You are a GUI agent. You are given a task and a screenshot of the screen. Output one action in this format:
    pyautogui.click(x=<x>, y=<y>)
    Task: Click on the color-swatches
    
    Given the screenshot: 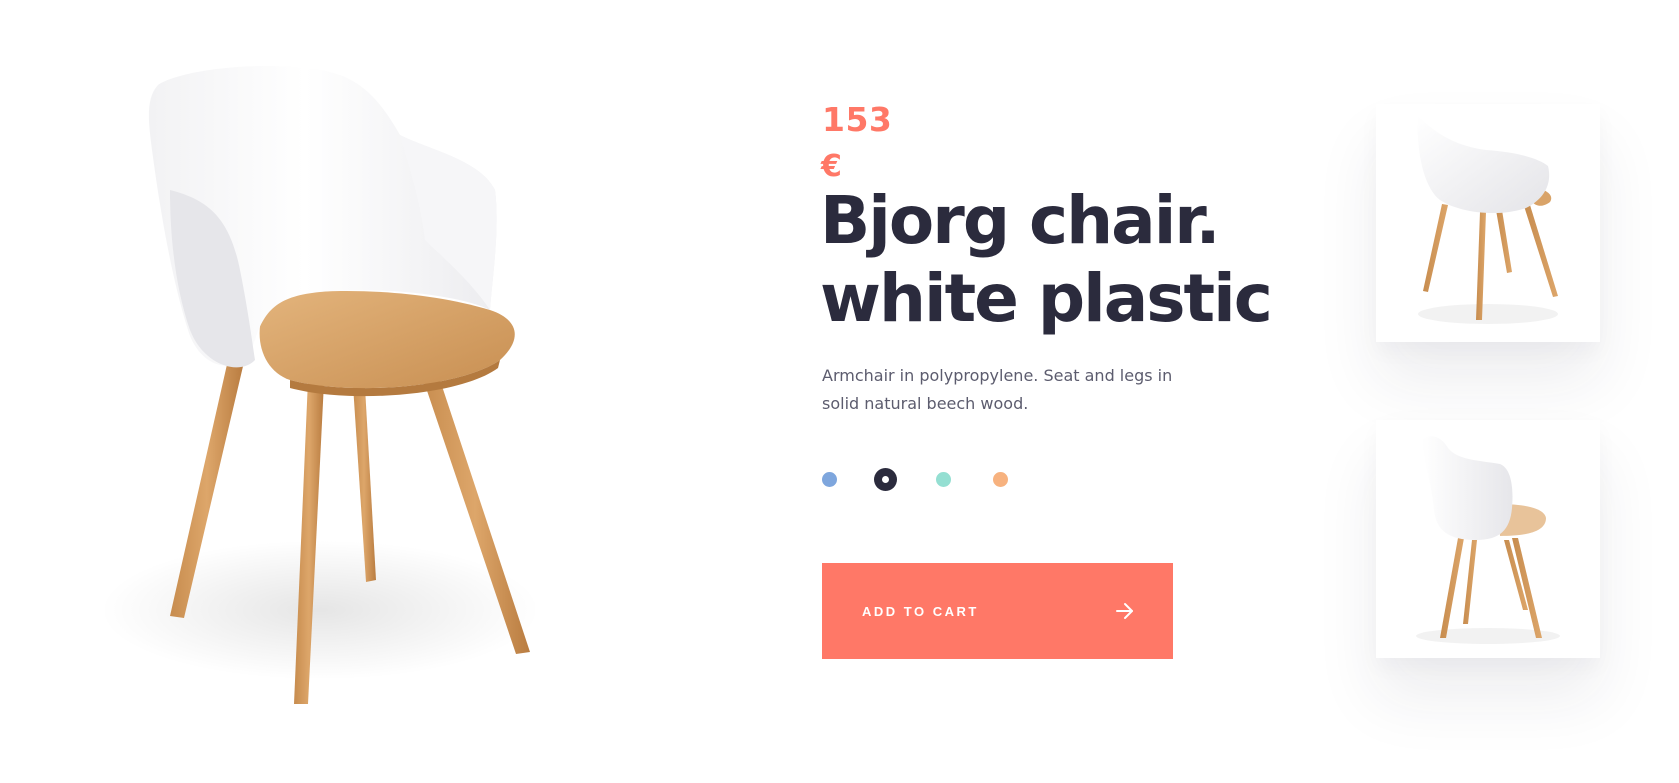 What is the action you would take?
    pyautogui.click(x=922, y=480)
    